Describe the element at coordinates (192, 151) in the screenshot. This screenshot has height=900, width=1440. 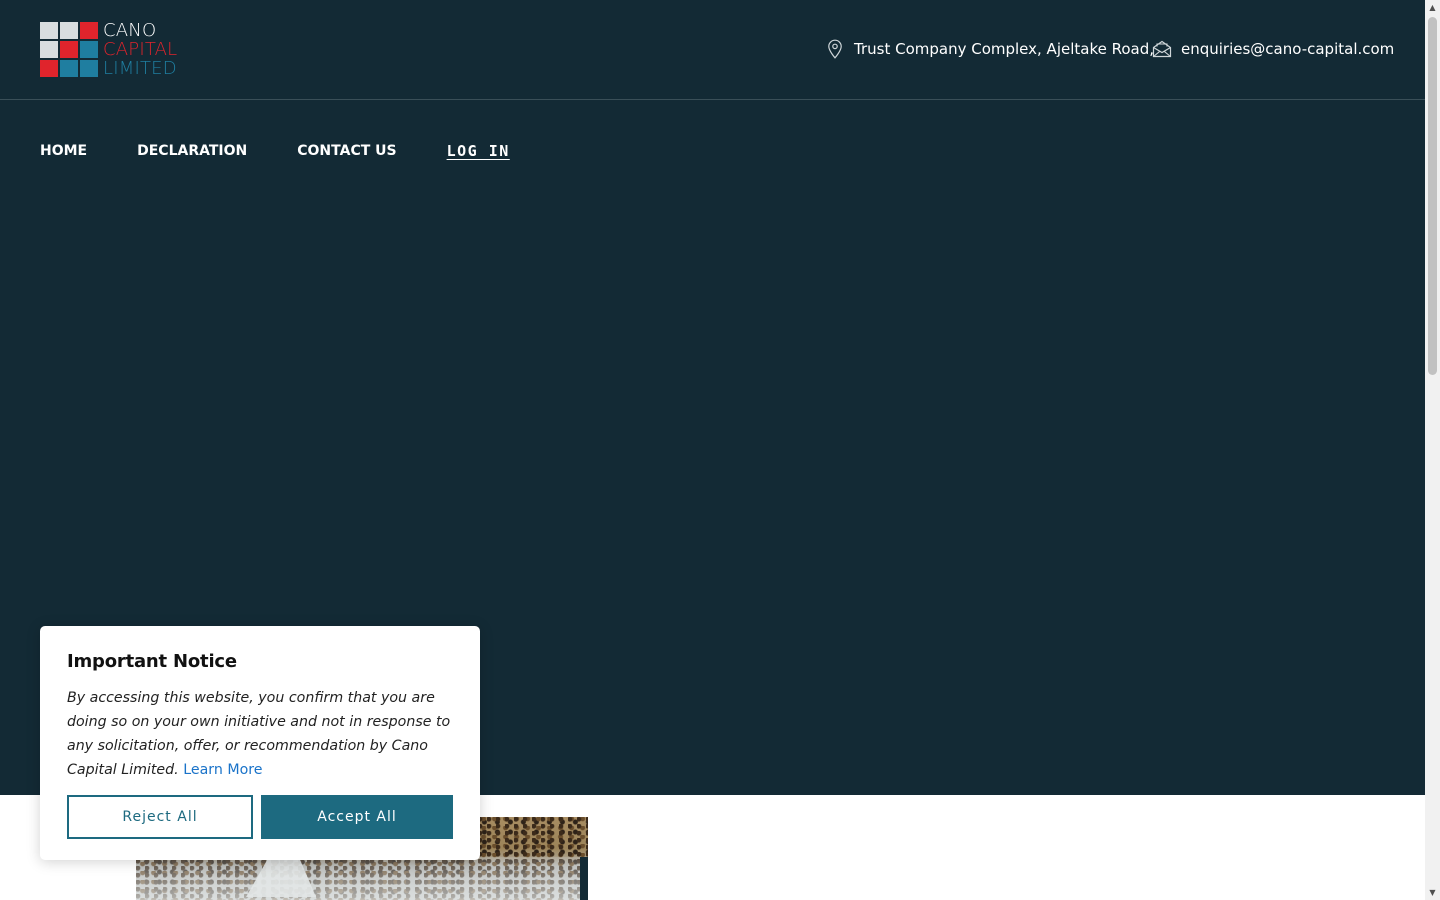
I see `nav-declaration: DECLARATION` at that location.